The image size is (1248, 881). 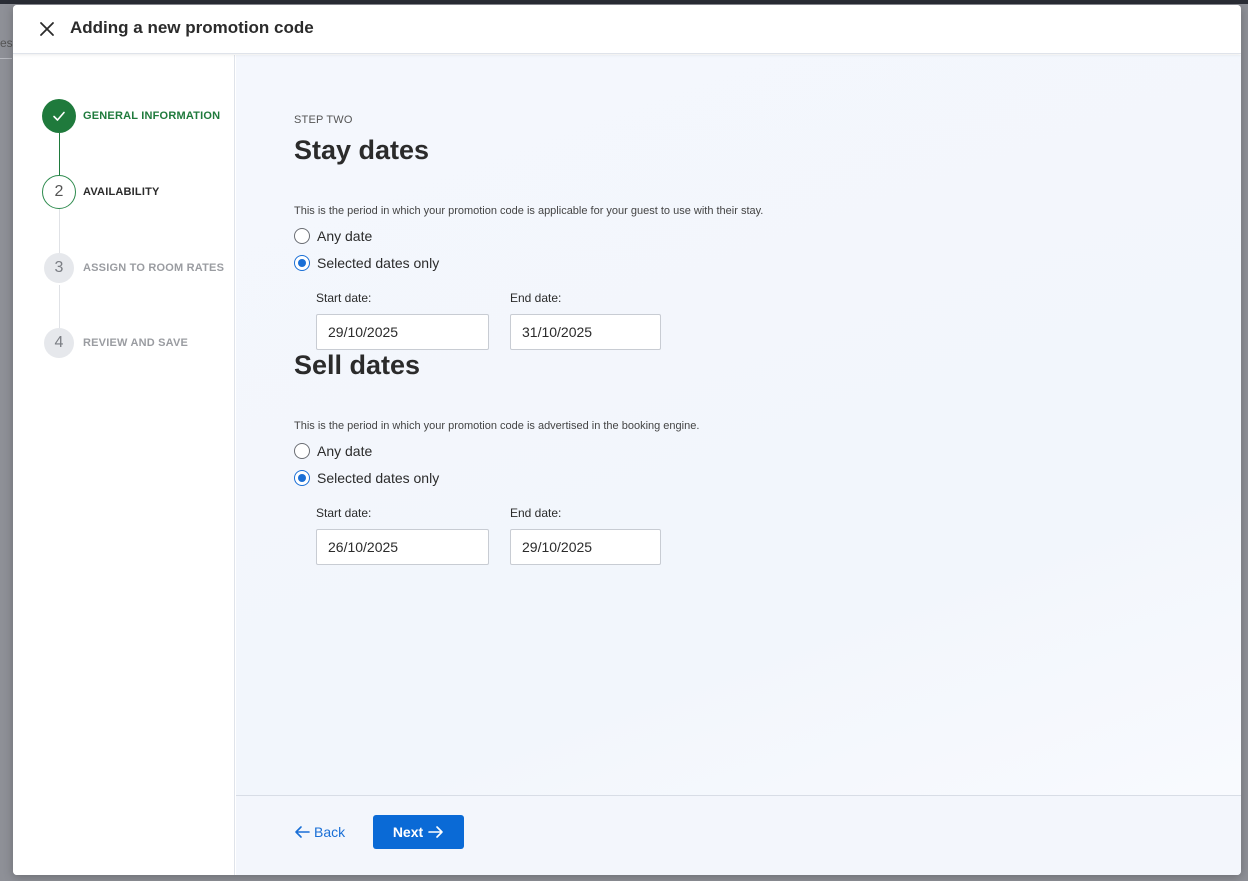 What do you see at coordinates (435, 832) in the screenshot?
I see `arrow-right-icon` at bounding box center [435, 832].